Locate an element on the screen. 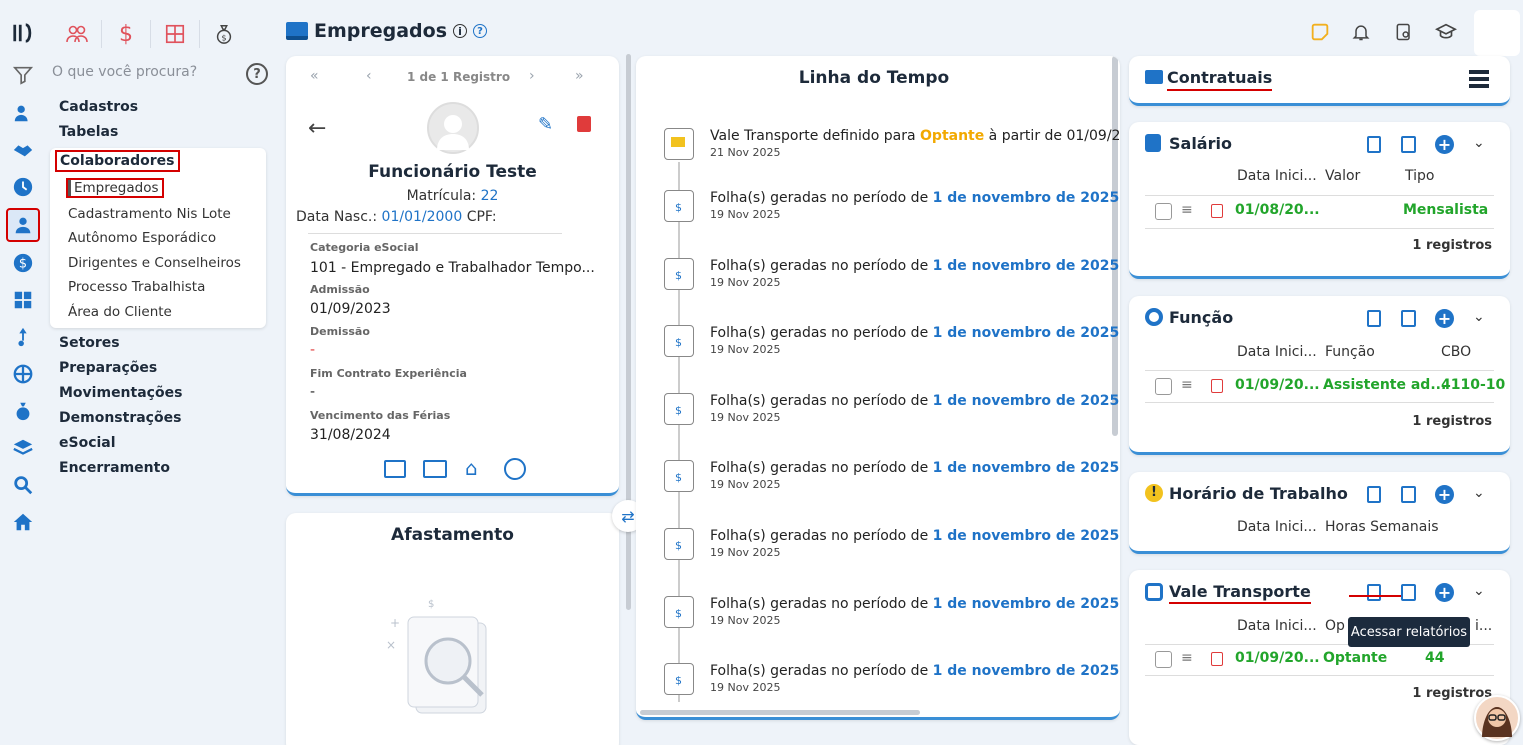  menu-preparacoes: Preparações is located at coordinates (108, 368).